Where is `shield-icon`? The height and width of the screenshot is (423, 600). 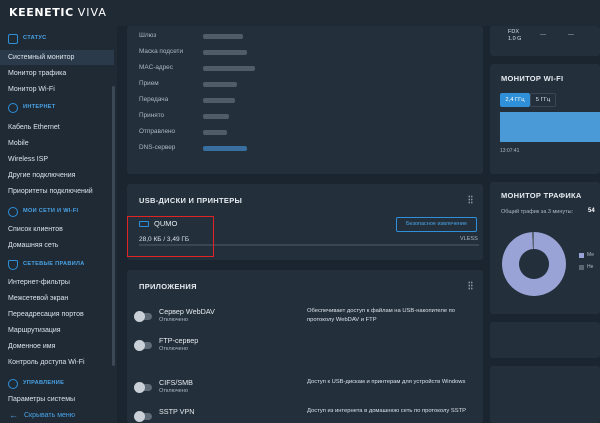
shield-icon is located at coordinates (13, 265).